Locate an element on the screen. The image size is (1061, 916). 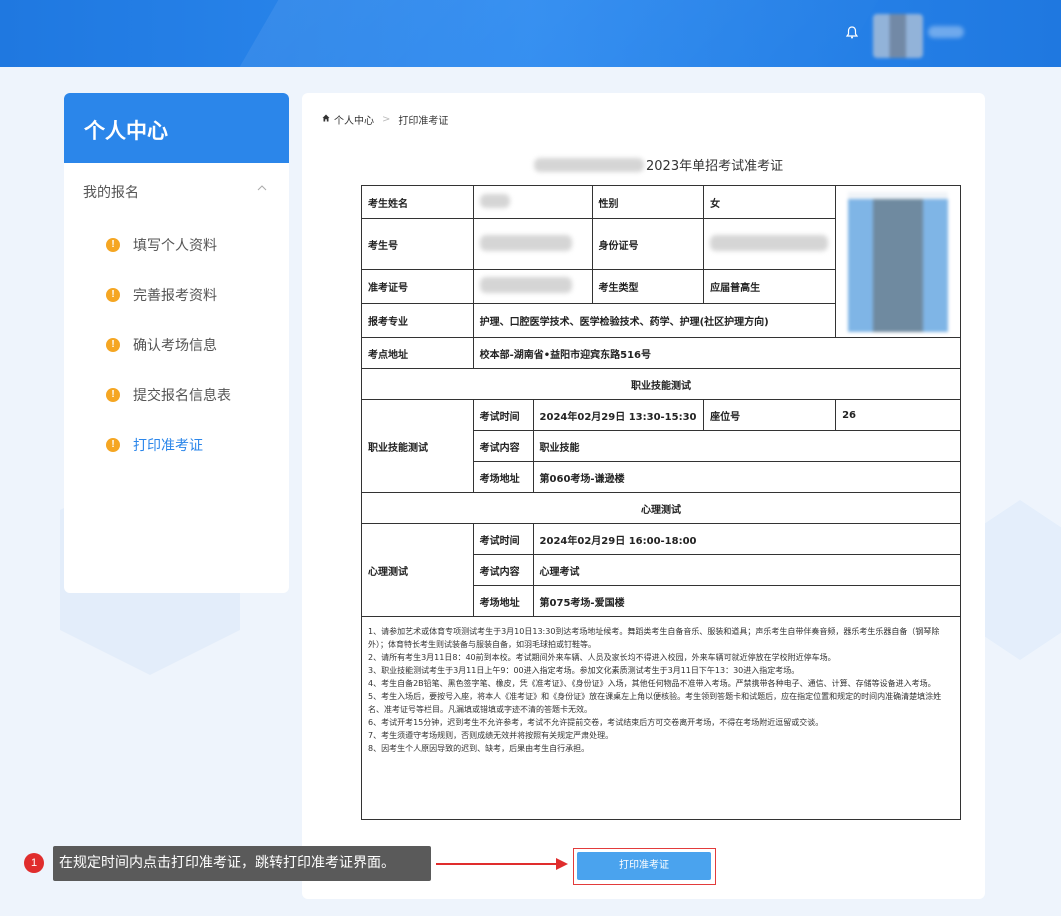
breadcrumb: 个人中心 > 打印准考证 is located at coordinates (385, 119).